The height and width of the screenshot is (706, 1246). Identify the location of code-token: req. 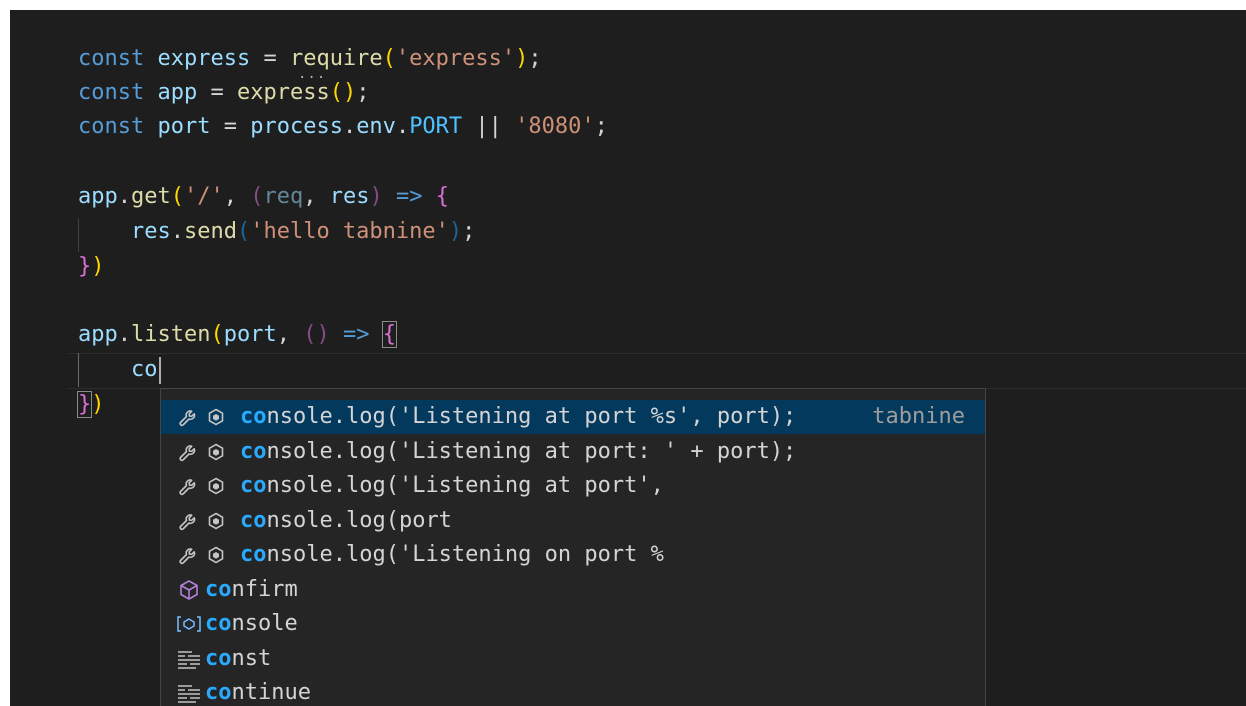
(283, 196).